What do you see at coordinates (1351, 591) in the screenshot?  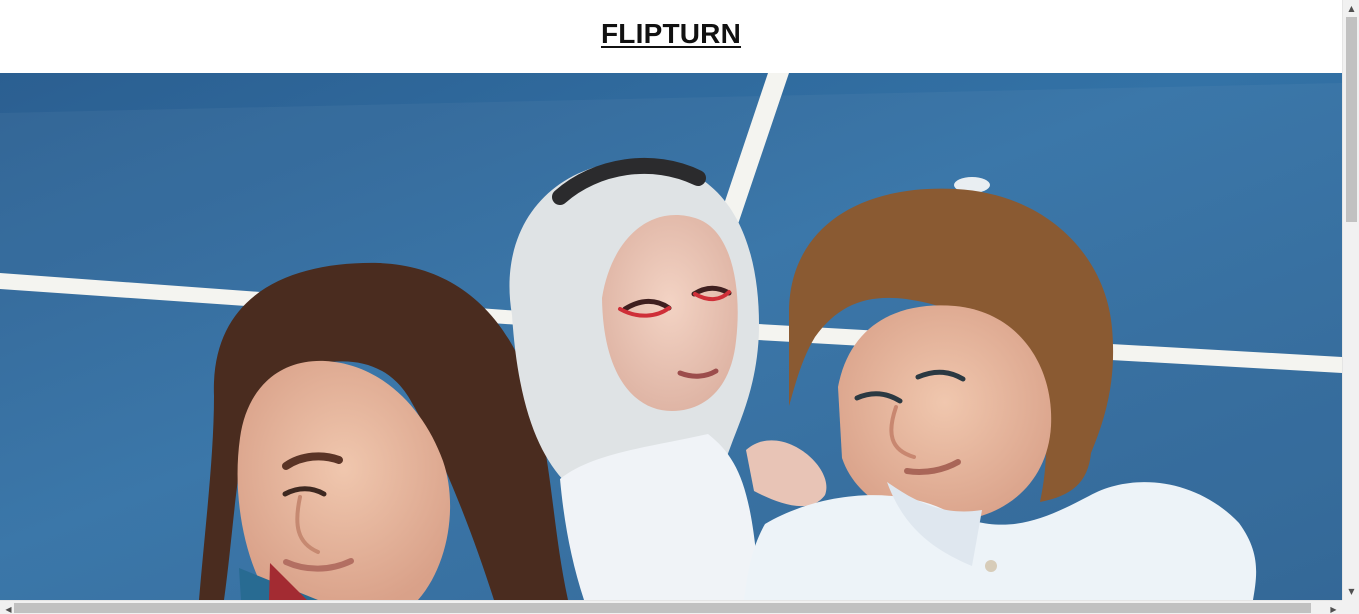 I see `scroll-down-icon: ▼` at bounding box center [1351, 591].